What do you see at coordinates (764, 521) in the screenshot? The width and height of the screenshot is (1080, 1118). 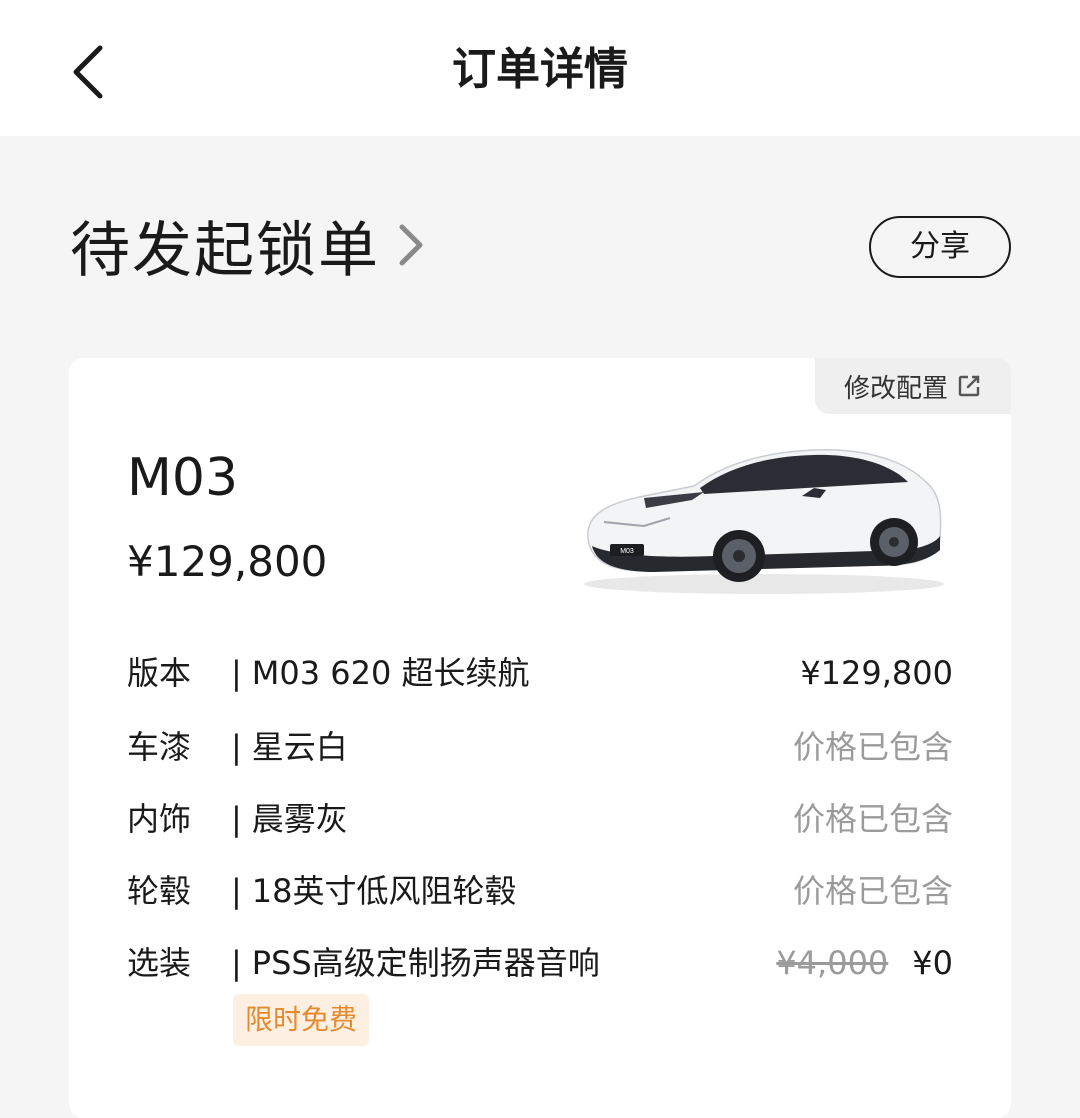 I see `car-image: M03` at bounding box center [764, 521].